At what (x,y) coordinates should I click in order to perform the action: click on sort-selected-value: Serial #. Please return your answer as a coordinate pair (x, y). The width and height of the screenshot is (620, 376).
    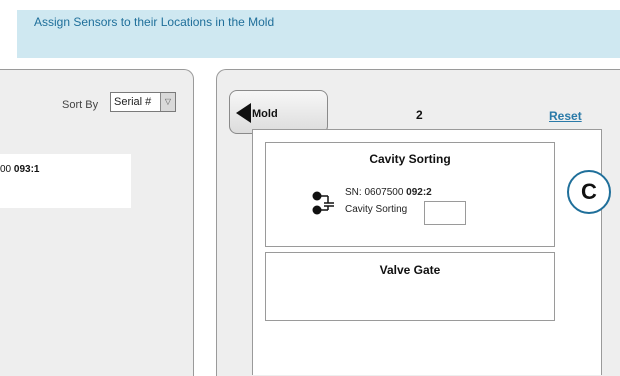
    Looking at the image, I should click on (133, 102).